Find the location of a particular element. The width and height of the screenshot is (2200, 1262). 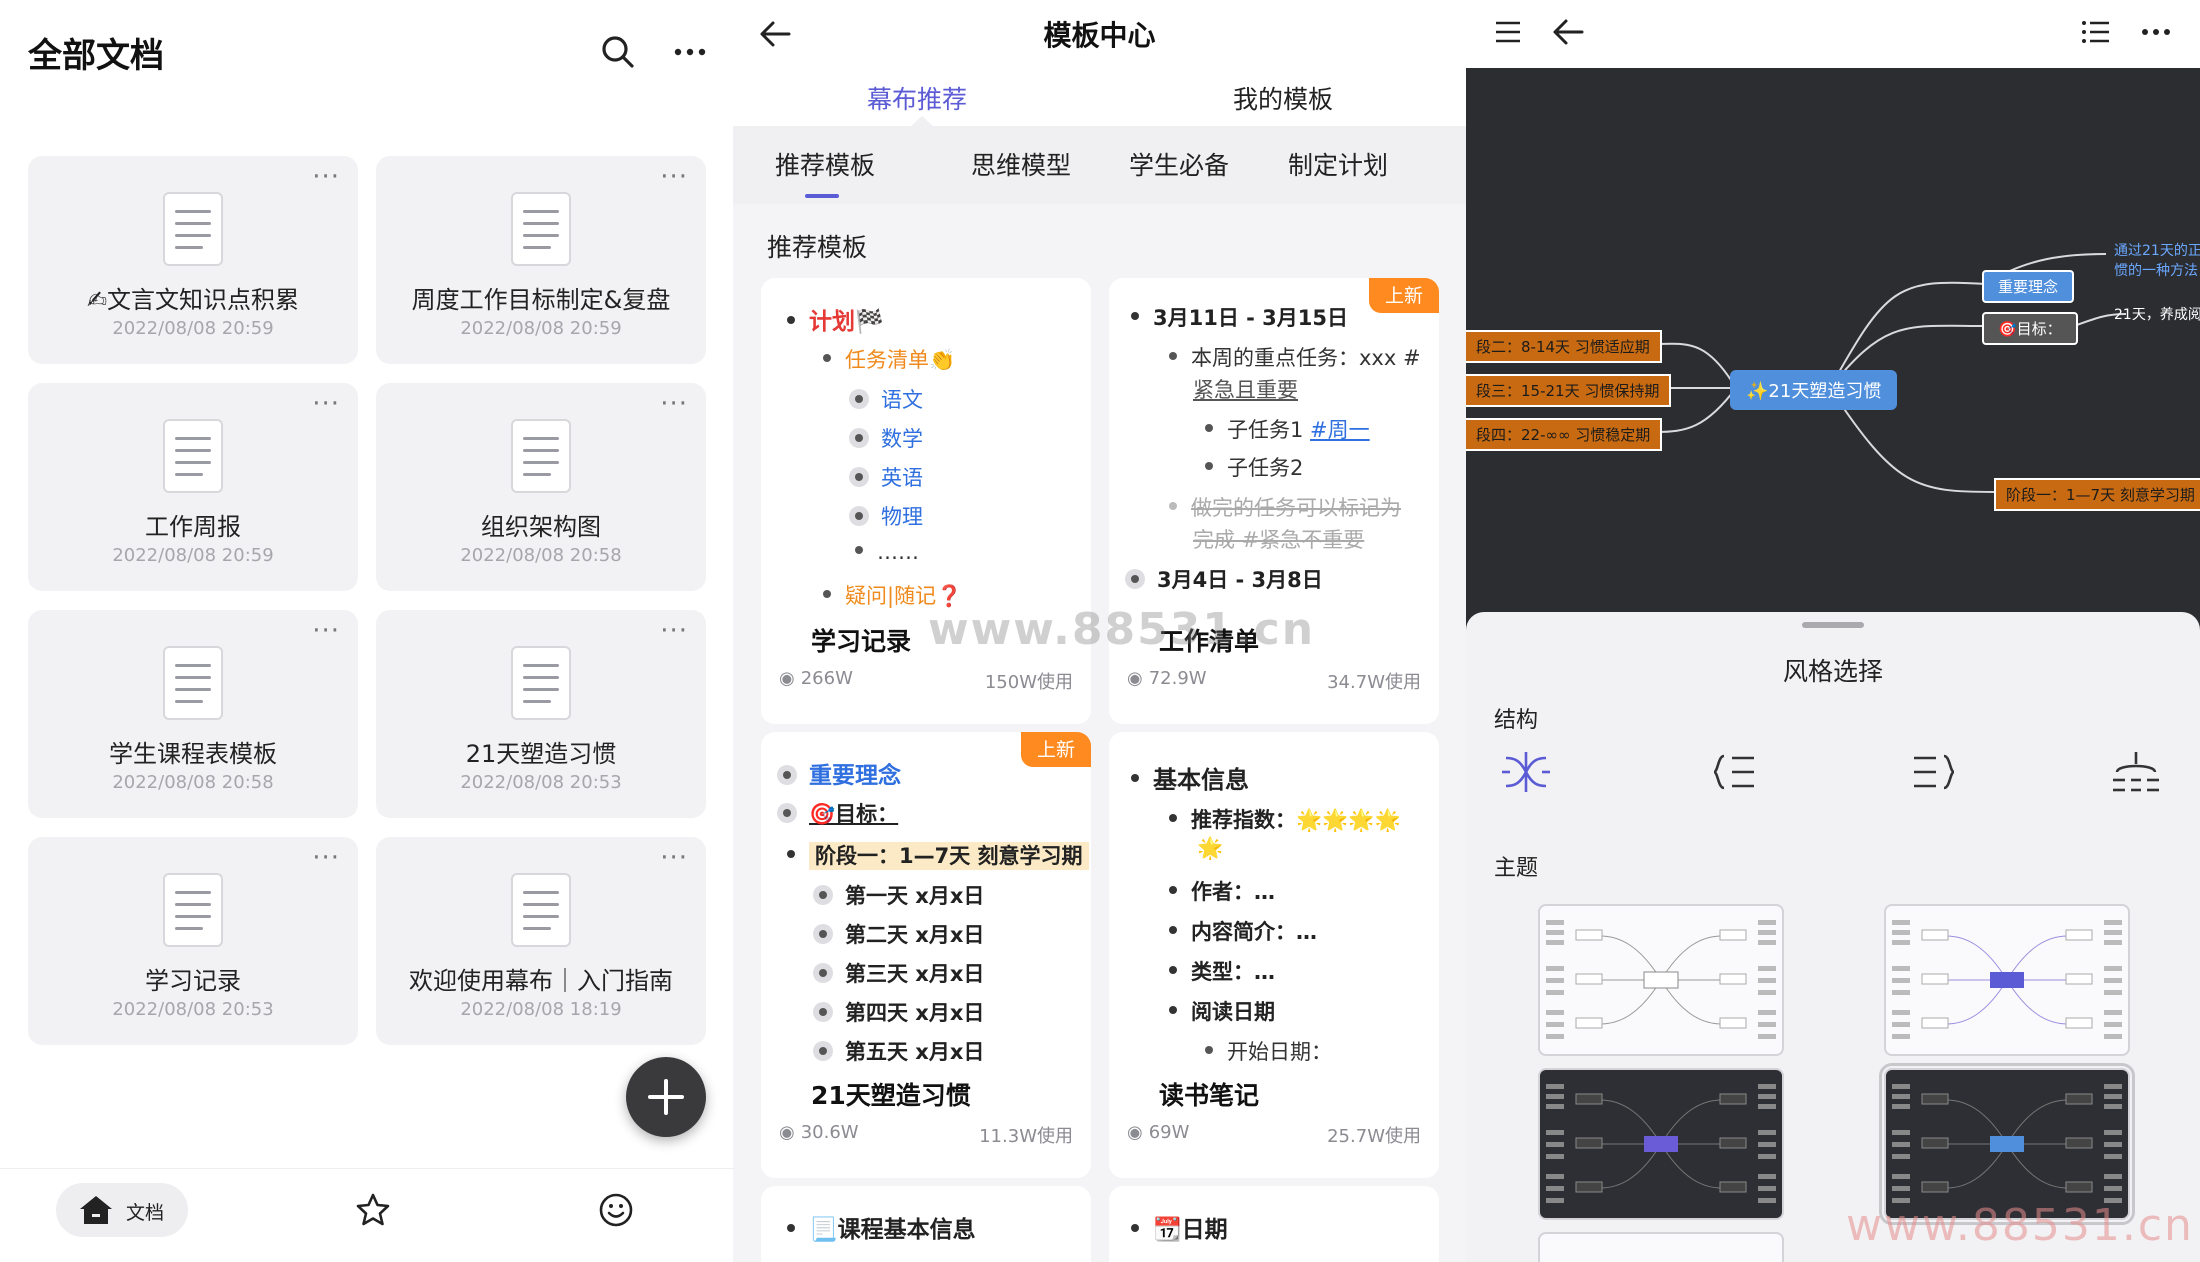

section-title: 推荐模板 is located at coordinates (817, 247).